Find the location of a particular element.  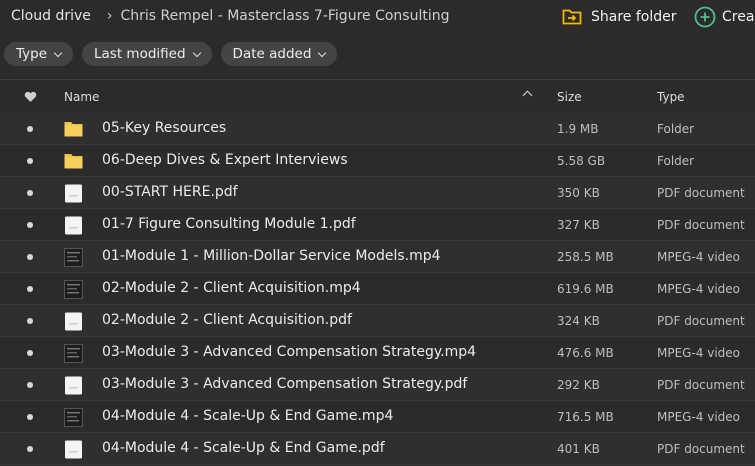

column-header-name: Name is located at coordinates (81, 97).